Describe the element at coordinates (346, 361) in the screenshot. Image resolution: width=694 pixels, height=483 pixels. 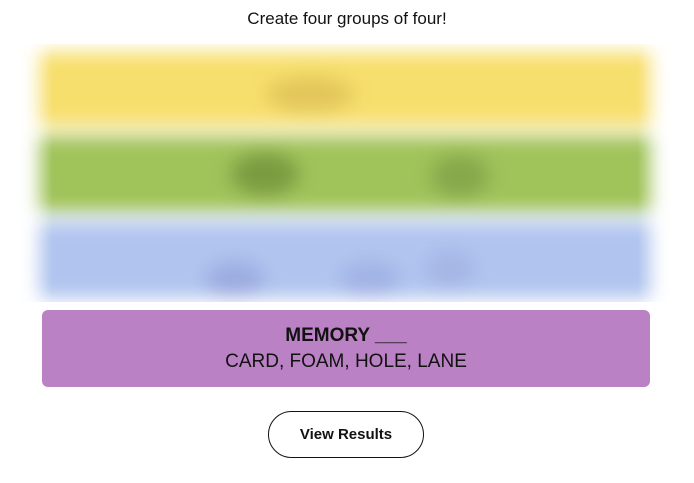
I see `solved-group-members: CARD, FOAM, HOLE, LANE` at that location.